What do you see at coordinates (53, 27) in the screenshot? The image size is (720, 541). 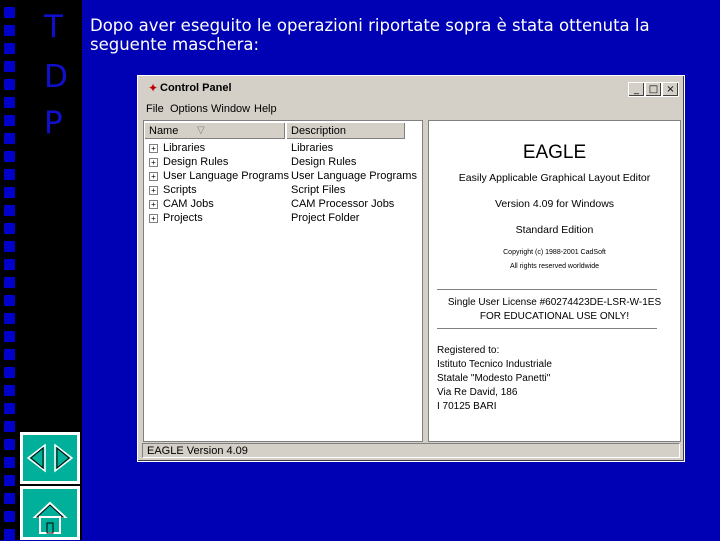 I see `letter-t: T` at bounding box center [53, 27].